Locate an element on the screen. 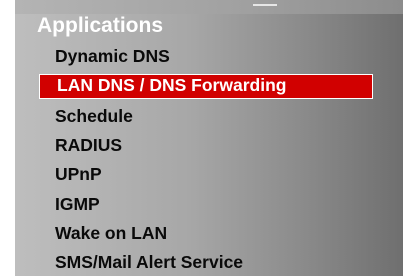  menu-item-dynamic-dns: Dynamic DNS is located at coordinates (112, 56).